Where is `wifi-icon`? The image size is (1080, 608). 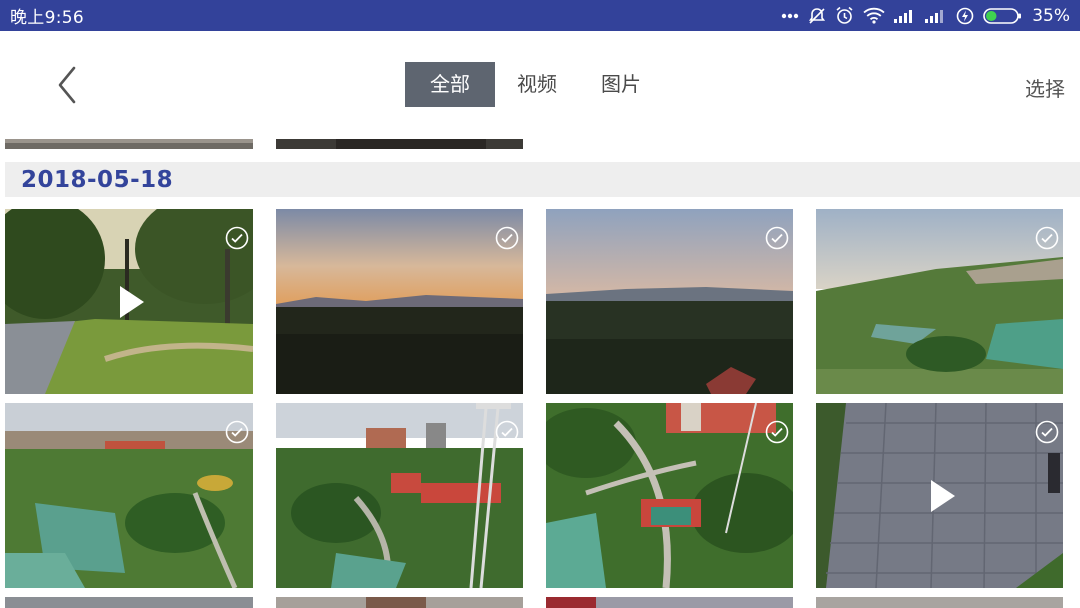 wifi-icon is located at coordinates (874, 15).